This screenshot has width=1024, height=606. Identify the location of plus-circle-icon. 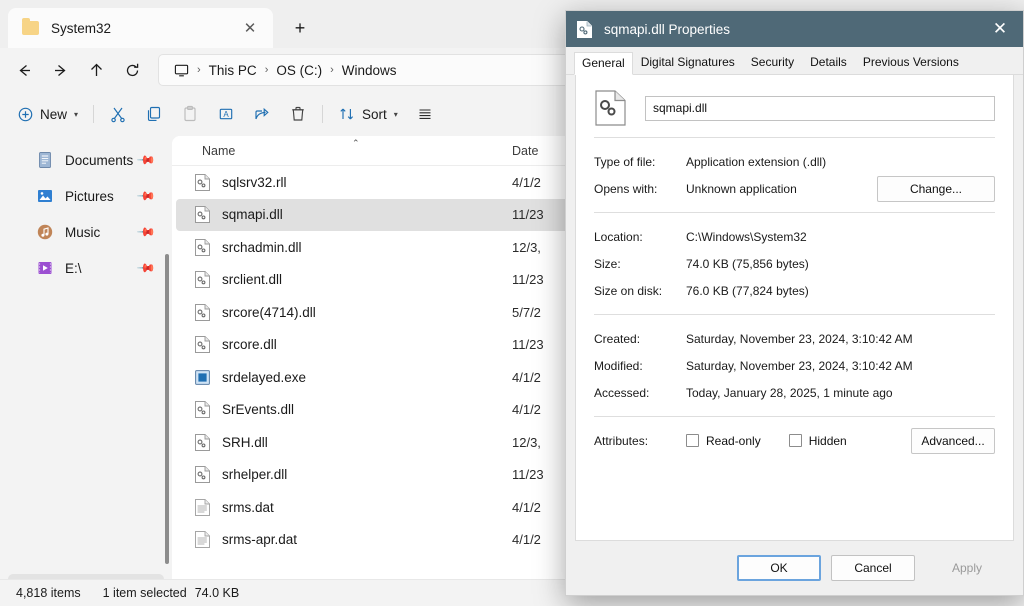
(25, 114).